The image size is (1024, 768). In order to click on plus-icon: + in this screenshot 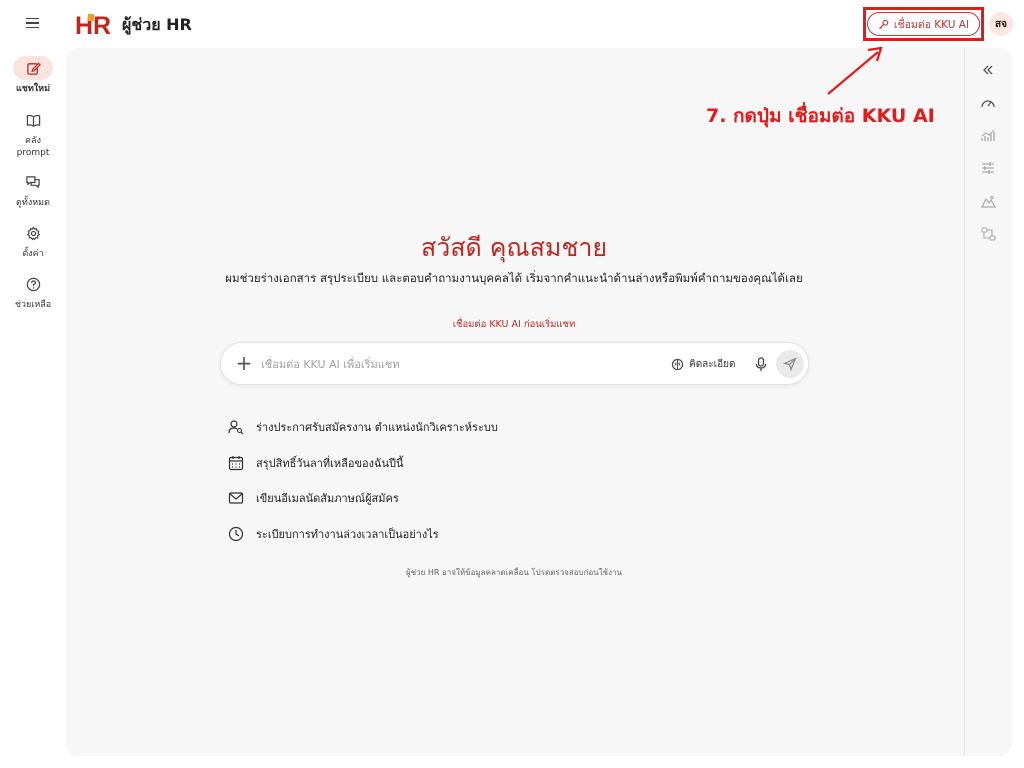, I will do `click(244, 364)`.